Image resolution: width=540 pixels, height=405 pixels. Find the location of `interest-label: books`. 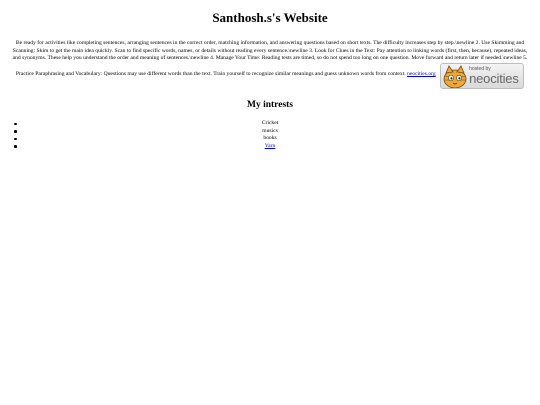

interest-label: books is located at coordinates (270, 138).